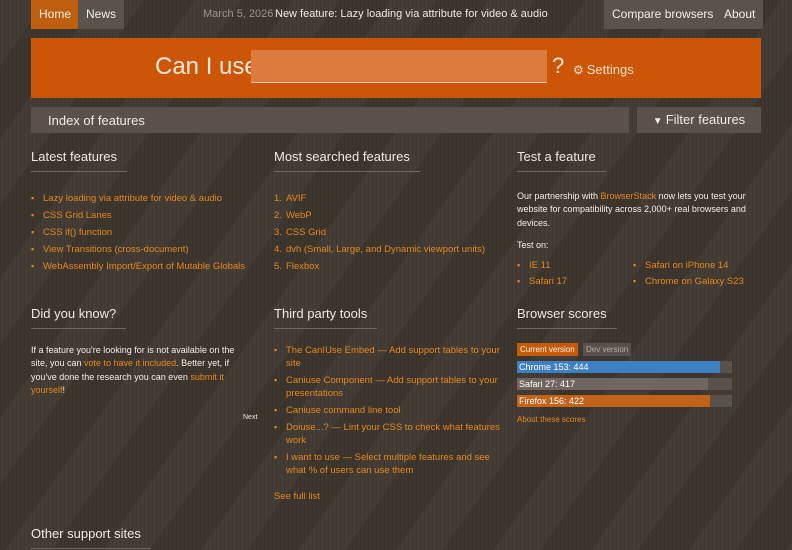  What do you see at coordinates (547, 384) in the screenshot?
I see `score-label: Safari 27: 417` at bounding box center [547, 384].